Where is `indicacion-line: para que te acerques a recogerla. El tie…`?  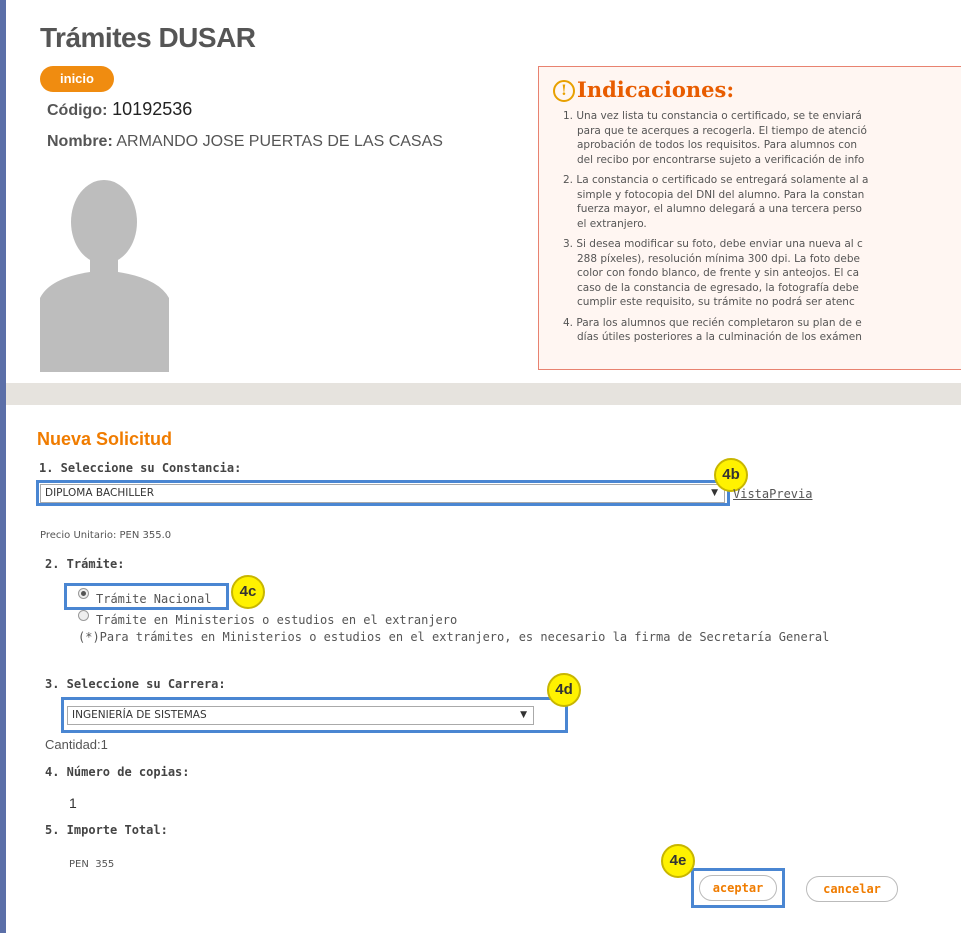 indicacion-line: para que te acerques a recogerla. El tie… is located at coordinates (722, 130).